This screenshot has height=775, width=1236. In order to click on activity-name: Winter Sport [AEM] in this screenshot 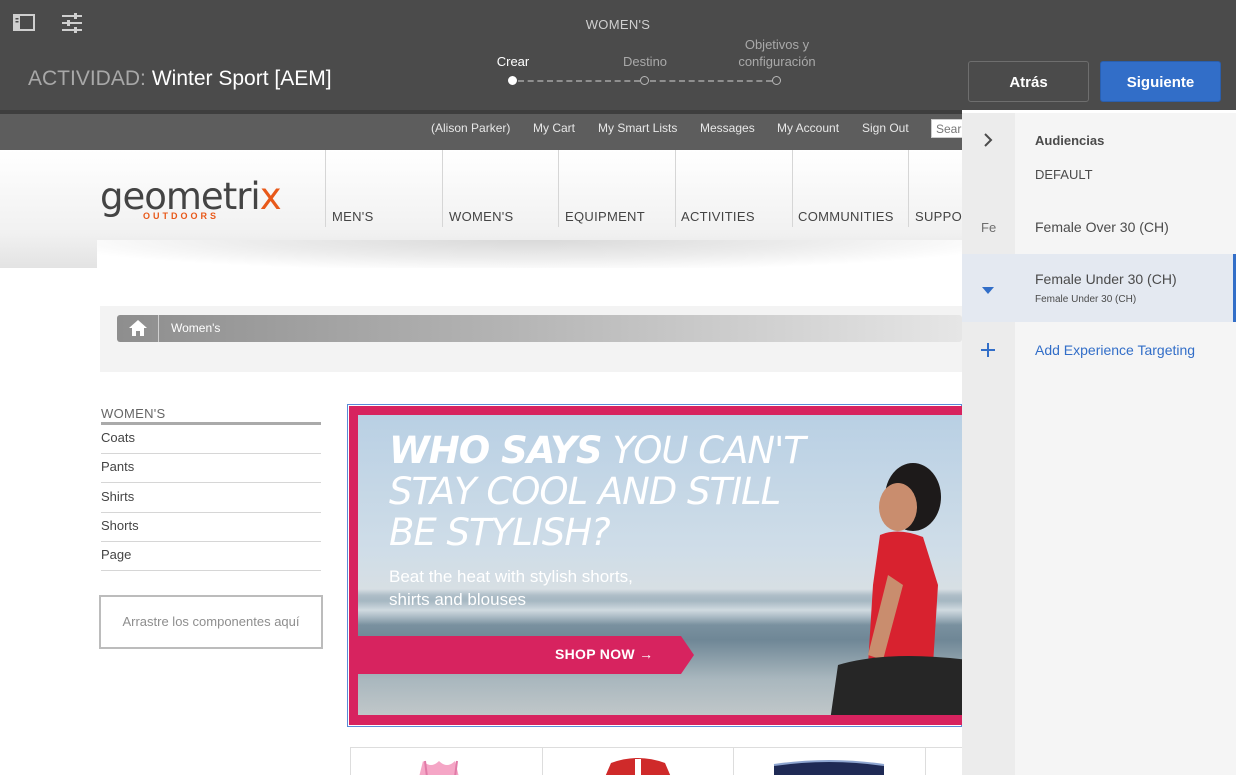, I will do `click(241, 78)`.